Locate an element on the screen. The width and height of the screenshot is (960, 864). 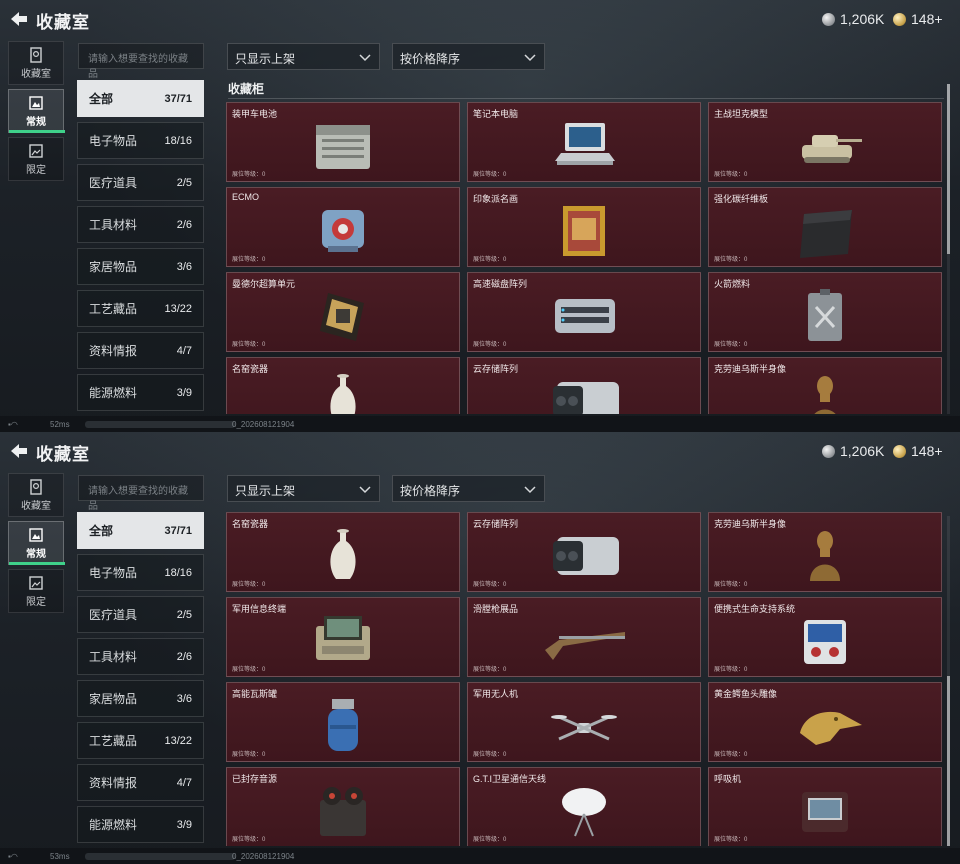
category-label: 全部 is located at coordinates (101, 99).